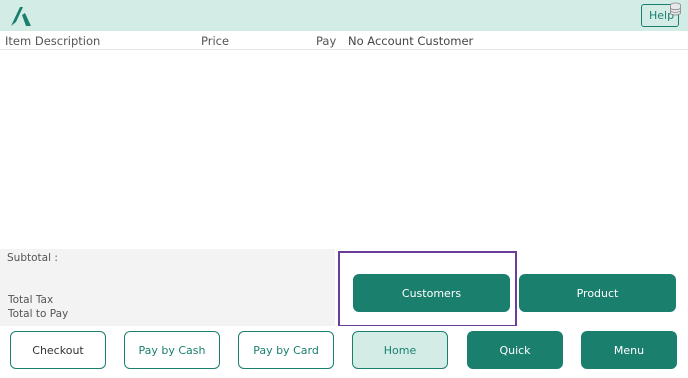  What do you see at coordinates (675, 9) in the screenshot?
I see `coin-stack-icon` at bounding box center [675, 9].